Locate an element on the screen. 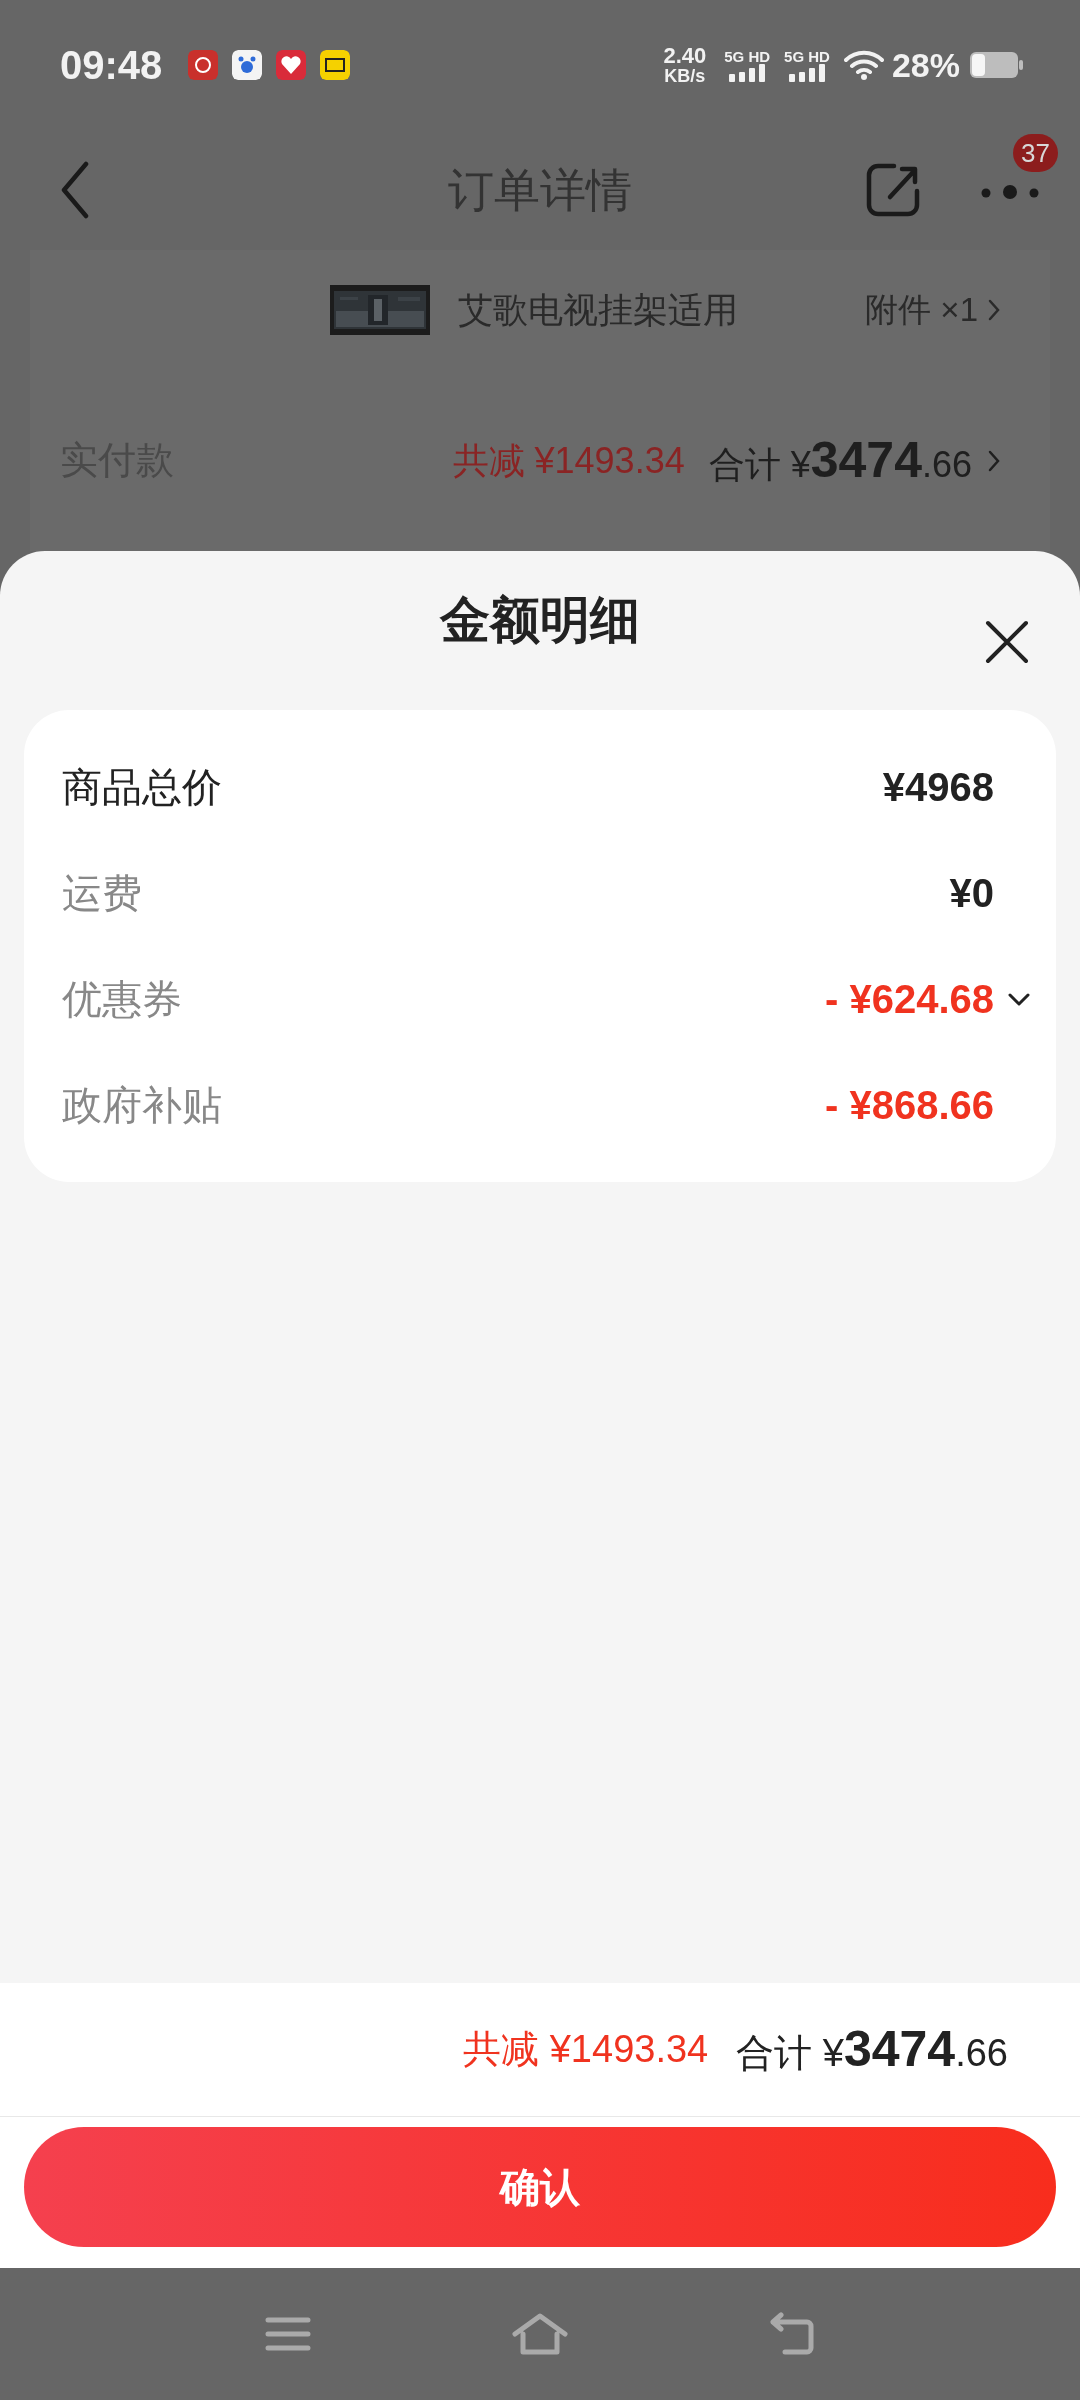  confirm-button: 确认 is located at coordinates (540, 2187).